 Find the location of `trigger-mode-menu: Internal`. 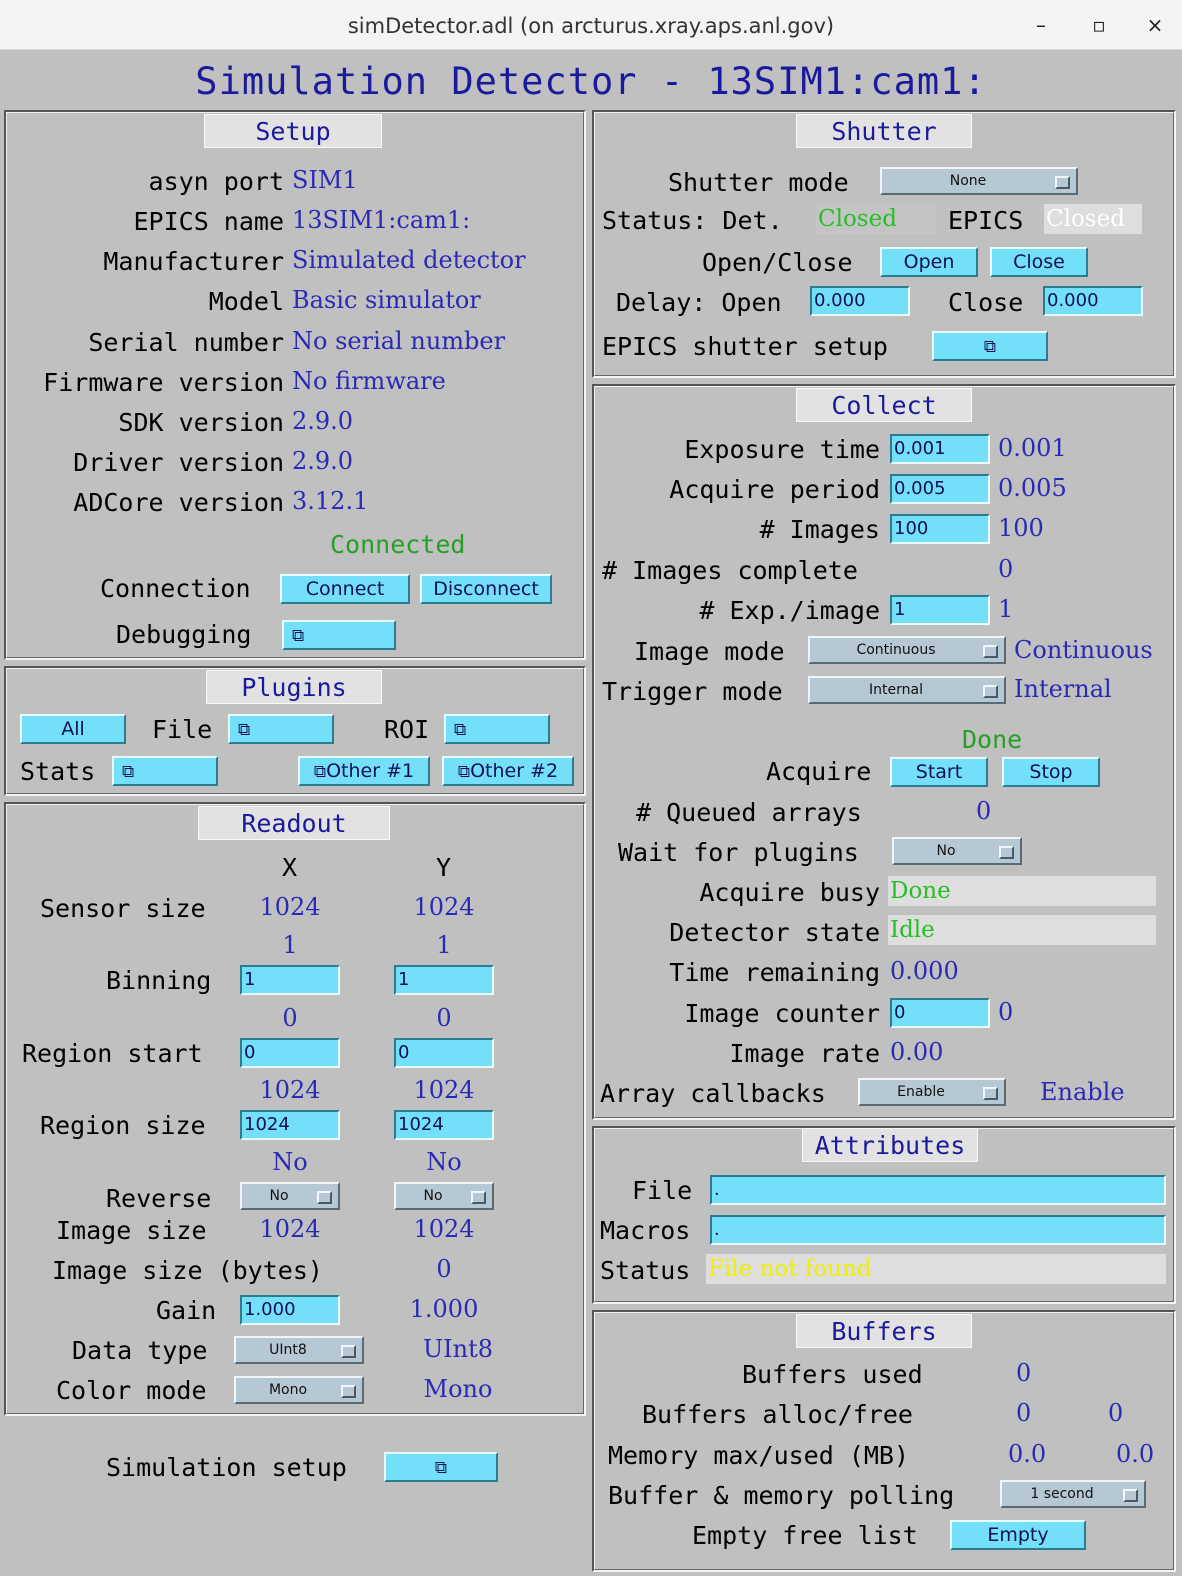

trigger-mode-menu: Internal is located at coordinates (907, 690).